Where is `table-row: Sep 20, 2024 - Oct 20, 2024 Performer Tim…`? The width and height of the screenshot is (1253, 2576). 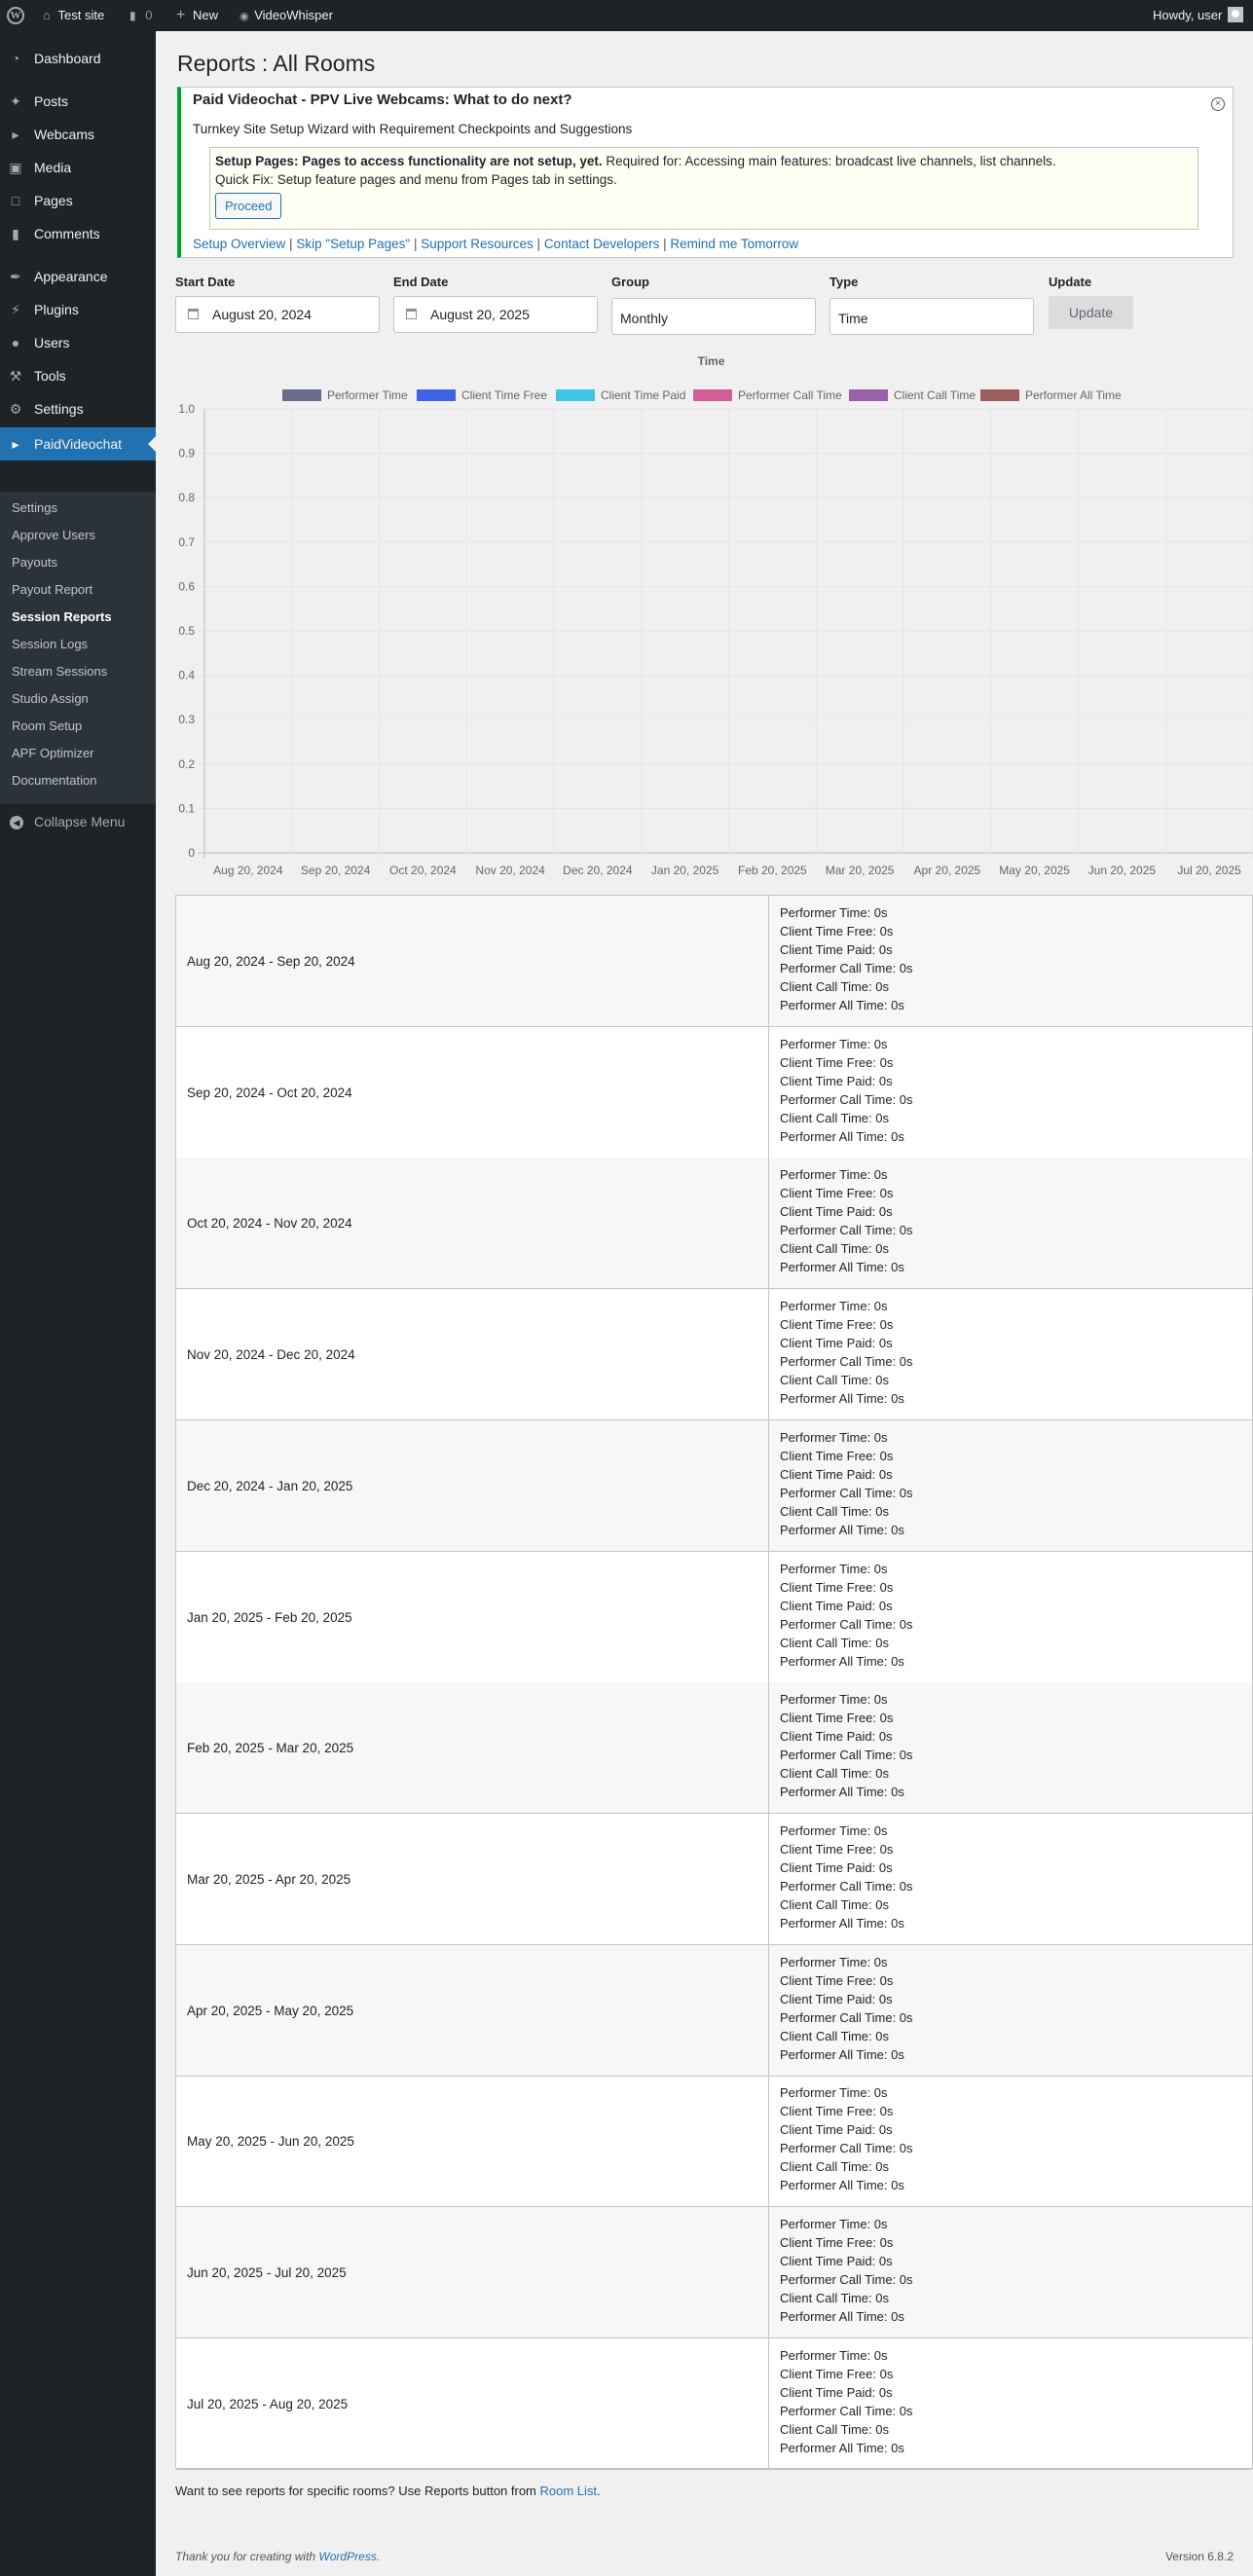 table-row: Sep 20, 2024 - Oct 20, 2024 Performer Tim… is located at coordinates (714, 1093).